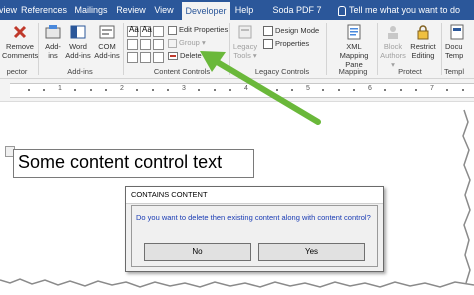  Describe the element at coordinates (132, 44) in the screenshot. I see `building-block-control-icon` at that location.